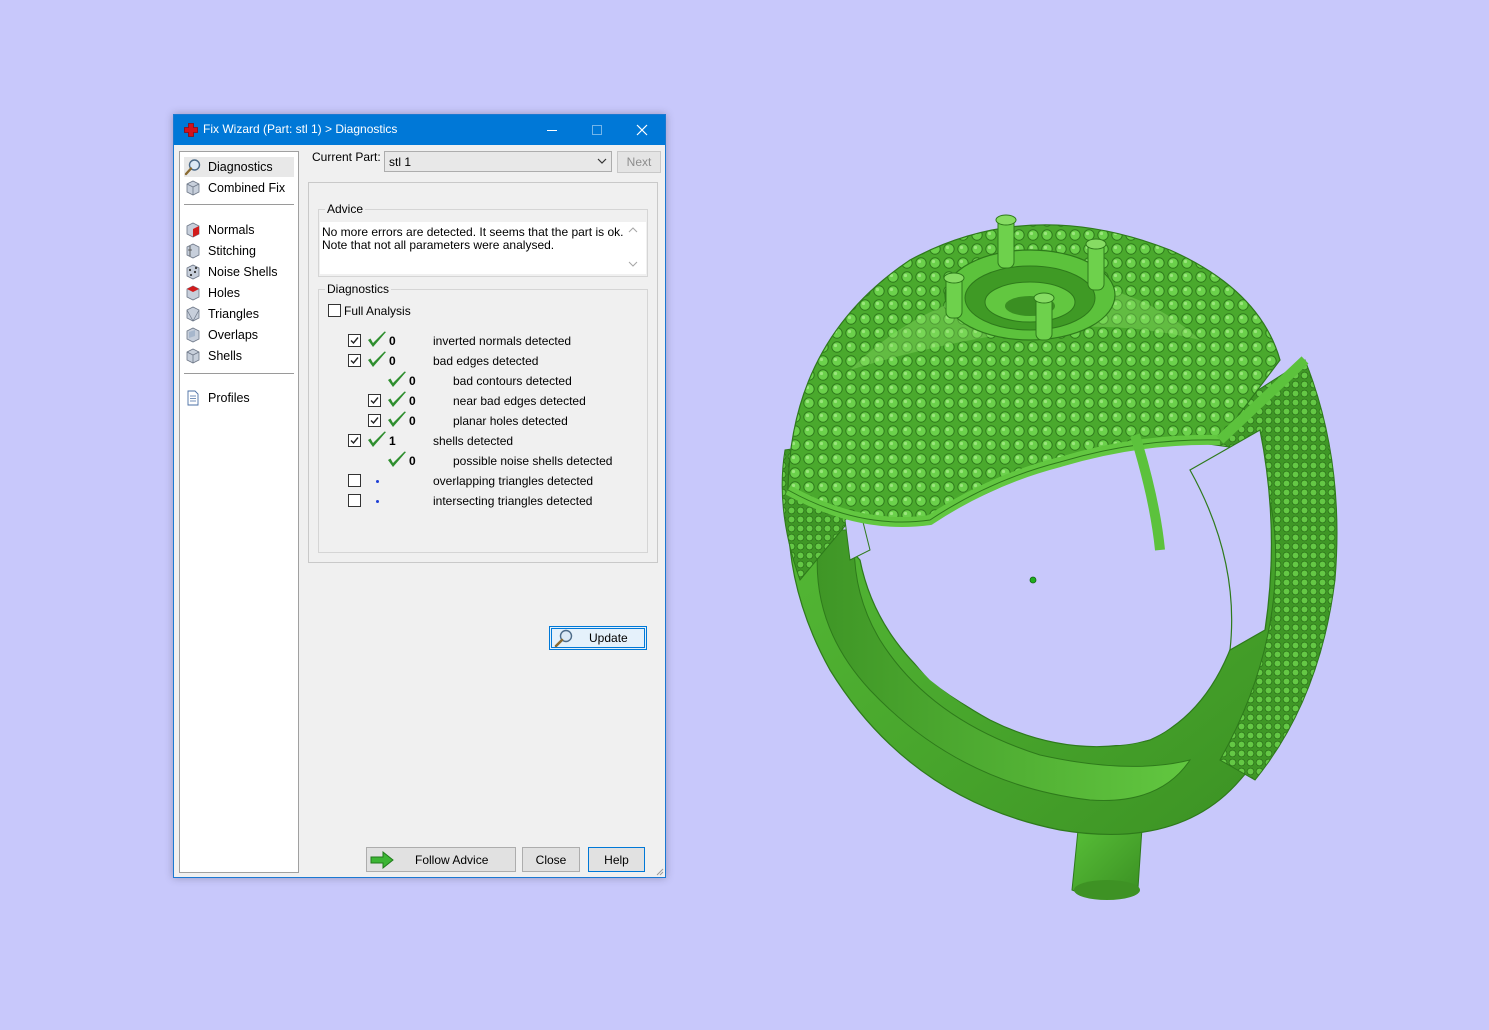 The width and height of the screenshot is (1489, 1030). What do you see at coordinates (193, 230) in the screenshot?
I see `normals-cube-icon` at bounding box center [193, 230].